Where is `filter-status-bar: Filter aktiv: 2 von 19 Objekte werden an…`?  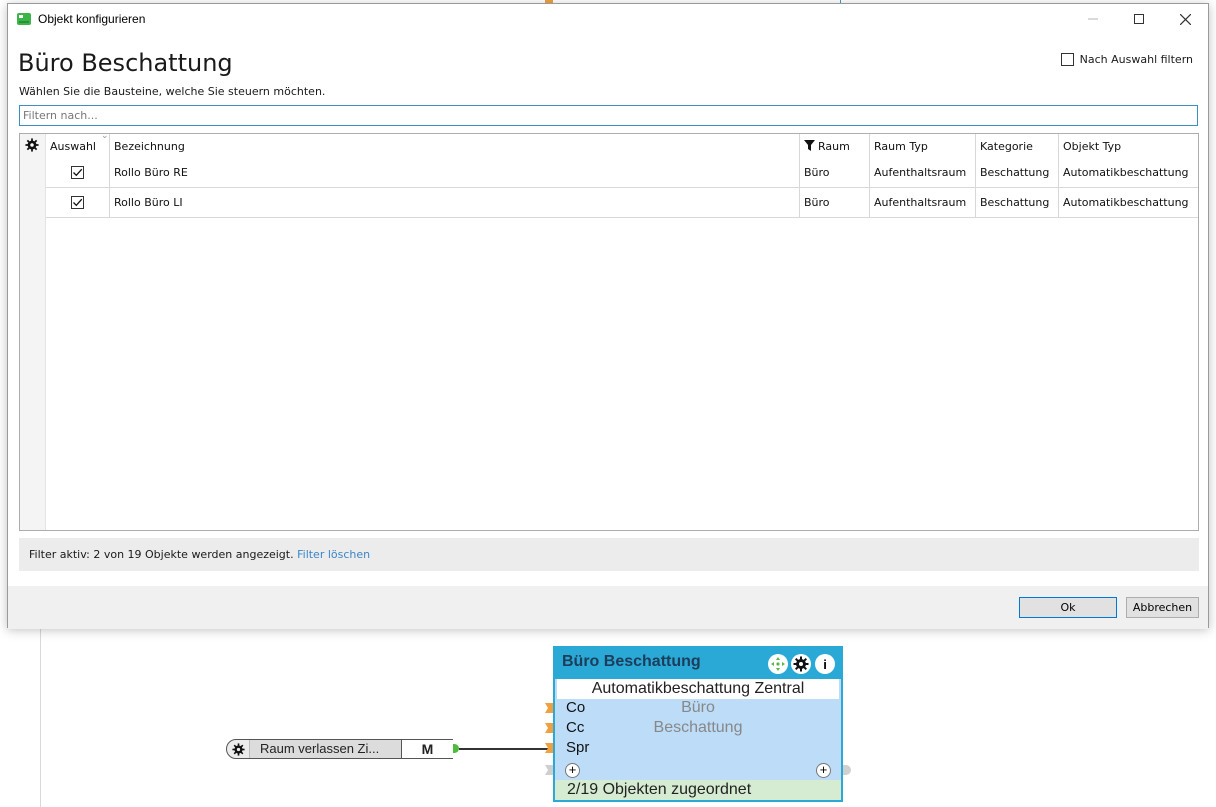 filter-status-bar: Filter aktiv: 2 von 19 Objekte werden an… is located at coordinates (609, 554).